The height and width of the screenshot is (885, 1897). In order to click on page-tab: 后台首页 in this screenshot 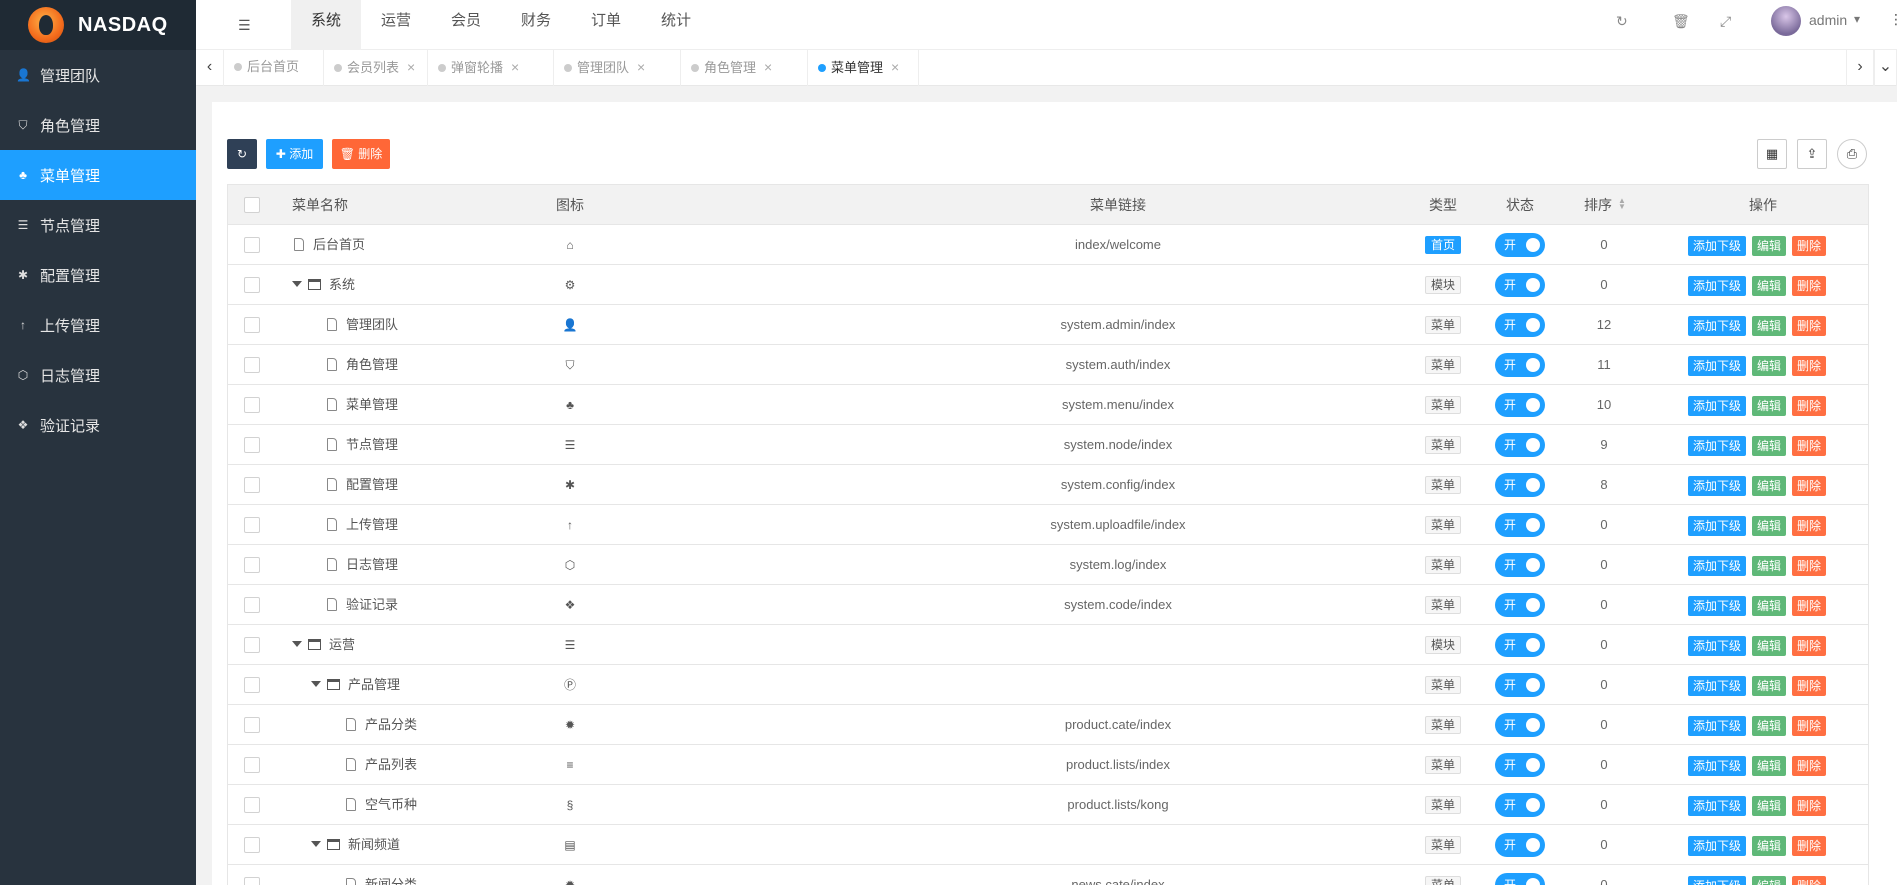, I will do `click(274, 68)`.